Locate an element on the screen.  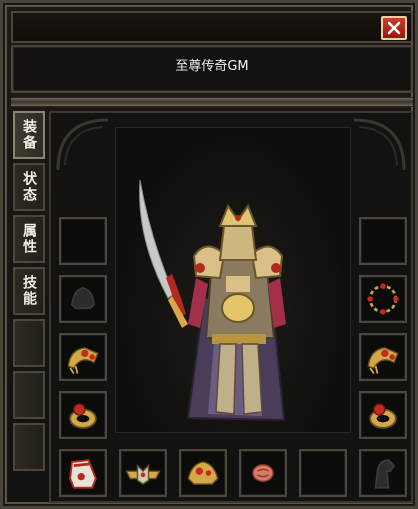
equipment-slot-helmet is located at coordinates (83, 299).